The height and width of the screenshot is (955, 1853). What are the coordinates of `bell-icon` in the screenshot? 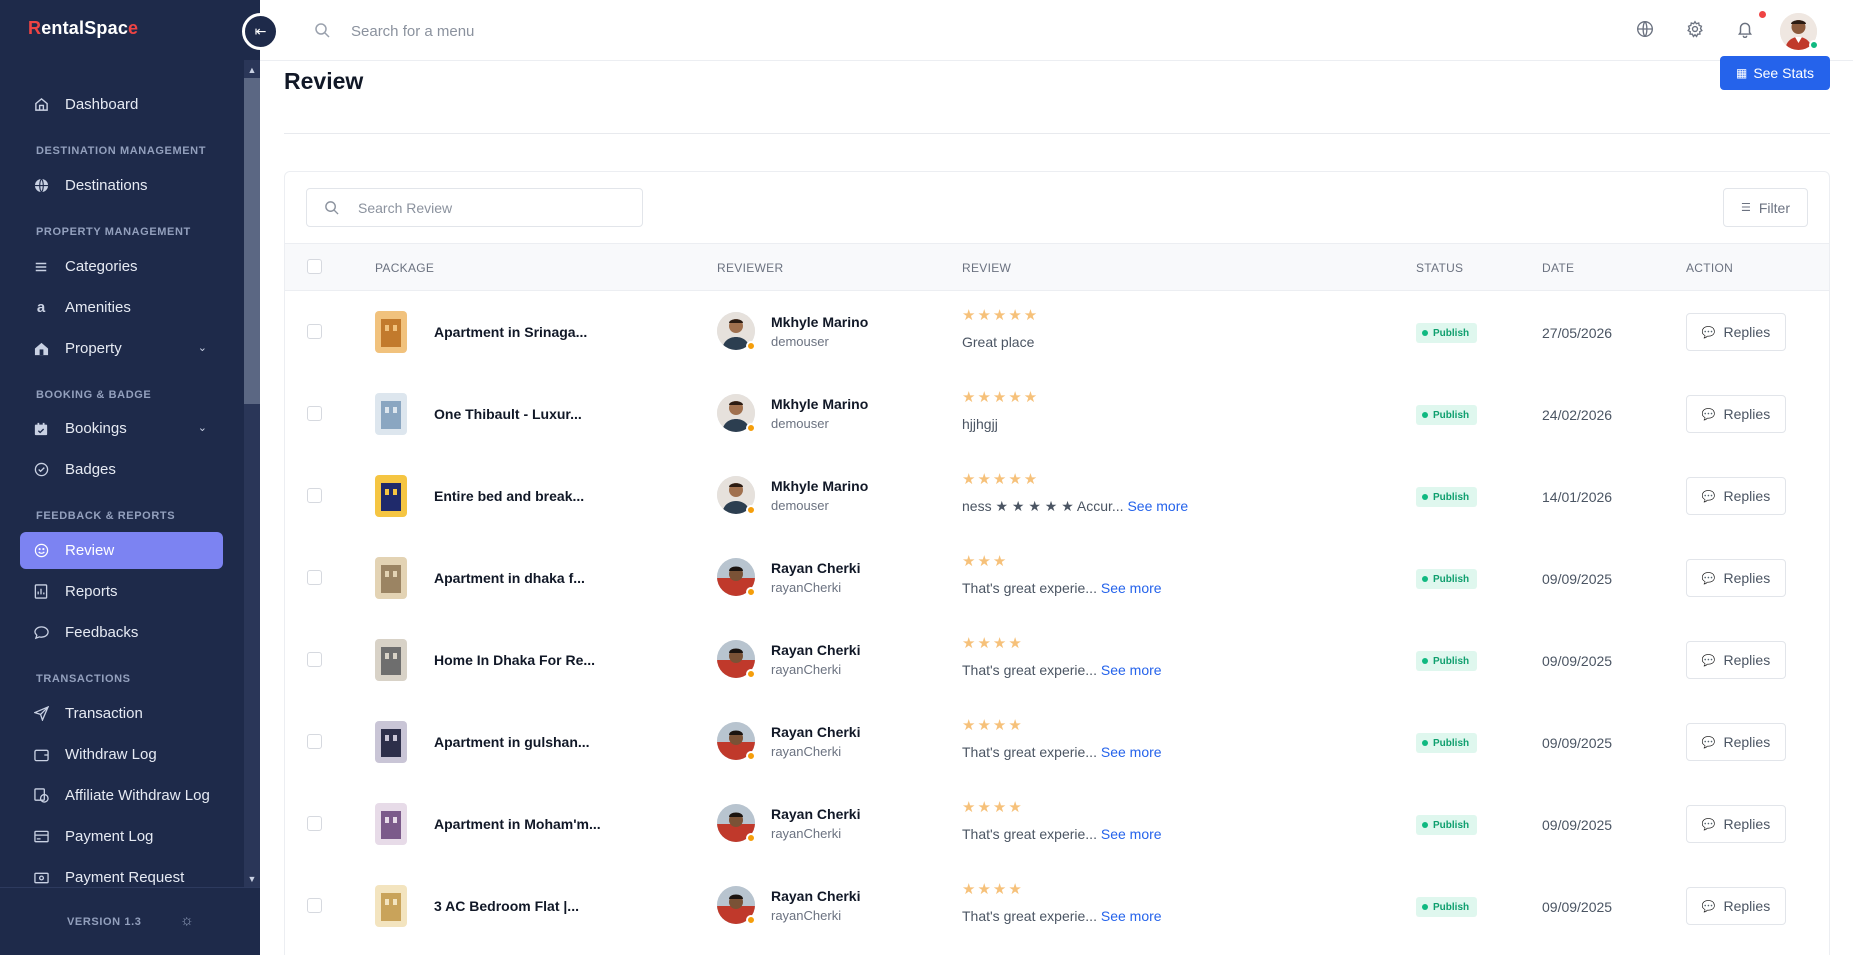 It's located at (1746, 30).